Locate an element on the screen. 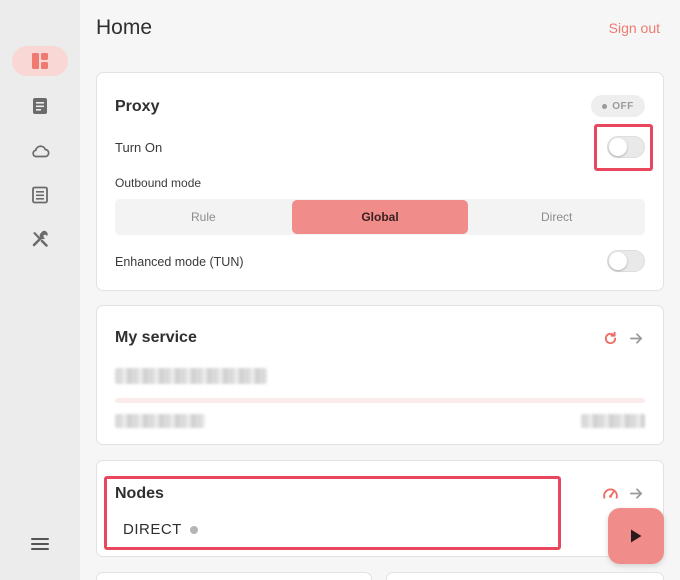 The height and width of the screenshot is (580, 680). outbound-mode-selector: Rule Global Direct is located at coordinates (380, 217).